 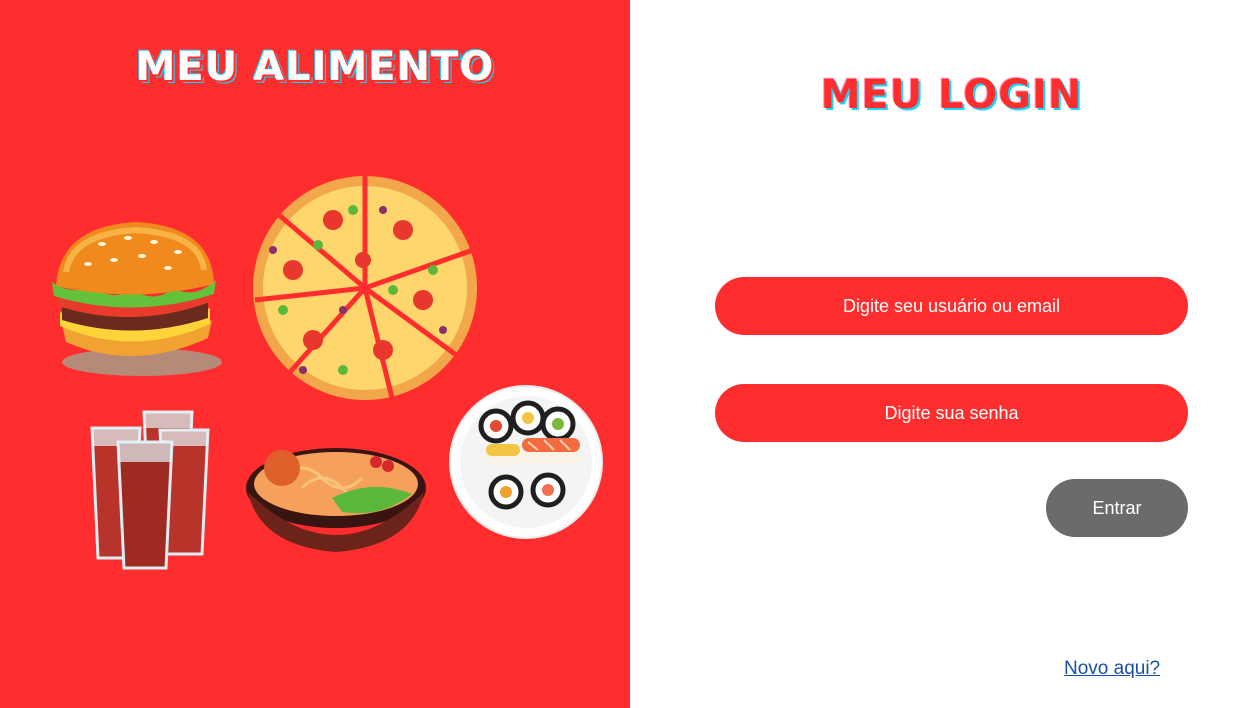 What do you see at coordinates (336, 500) in the screenshot?
I see `noodle-bowl-illustration` at bounding box center [336, 500].